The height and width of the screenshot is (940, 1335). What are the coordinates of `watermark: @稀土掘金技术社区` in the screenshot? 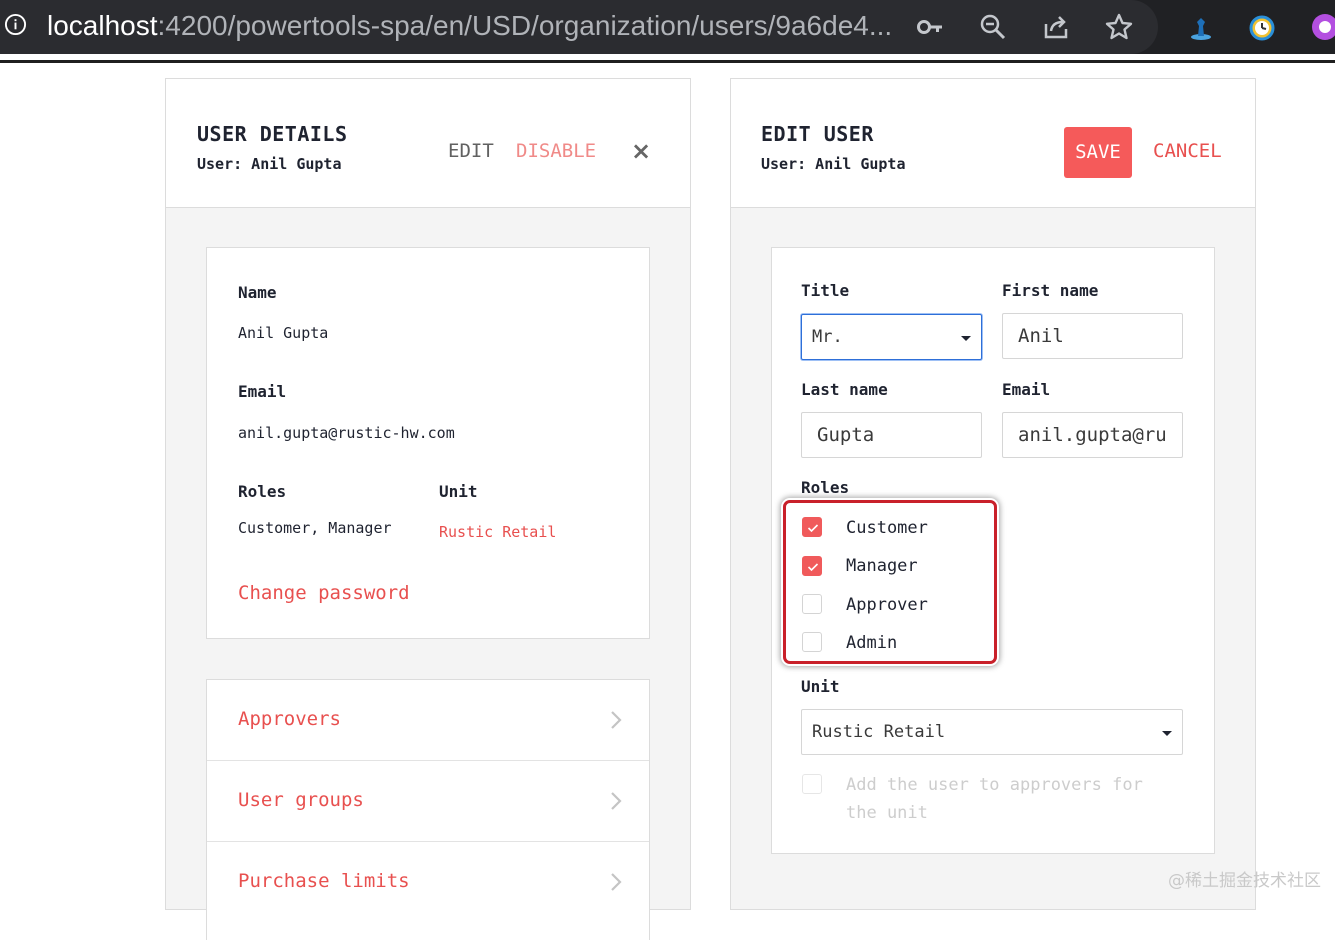 It's located at (1244, 881).